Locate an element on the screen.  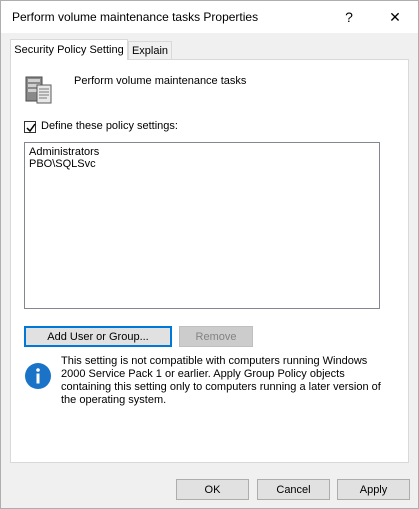
tab-label: Security Policy Setting is located at coordinates (69, 50).